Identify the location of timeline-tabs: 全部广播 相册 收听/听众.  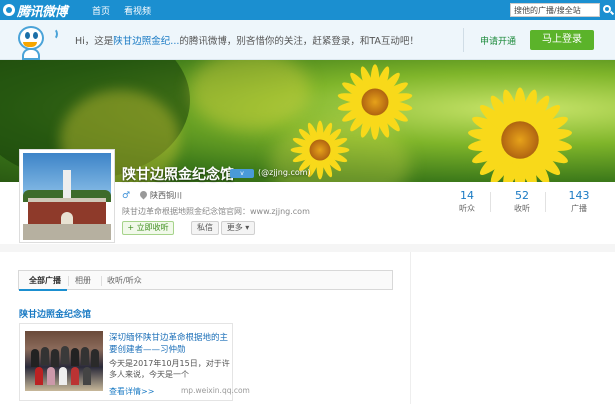
(205, 280).